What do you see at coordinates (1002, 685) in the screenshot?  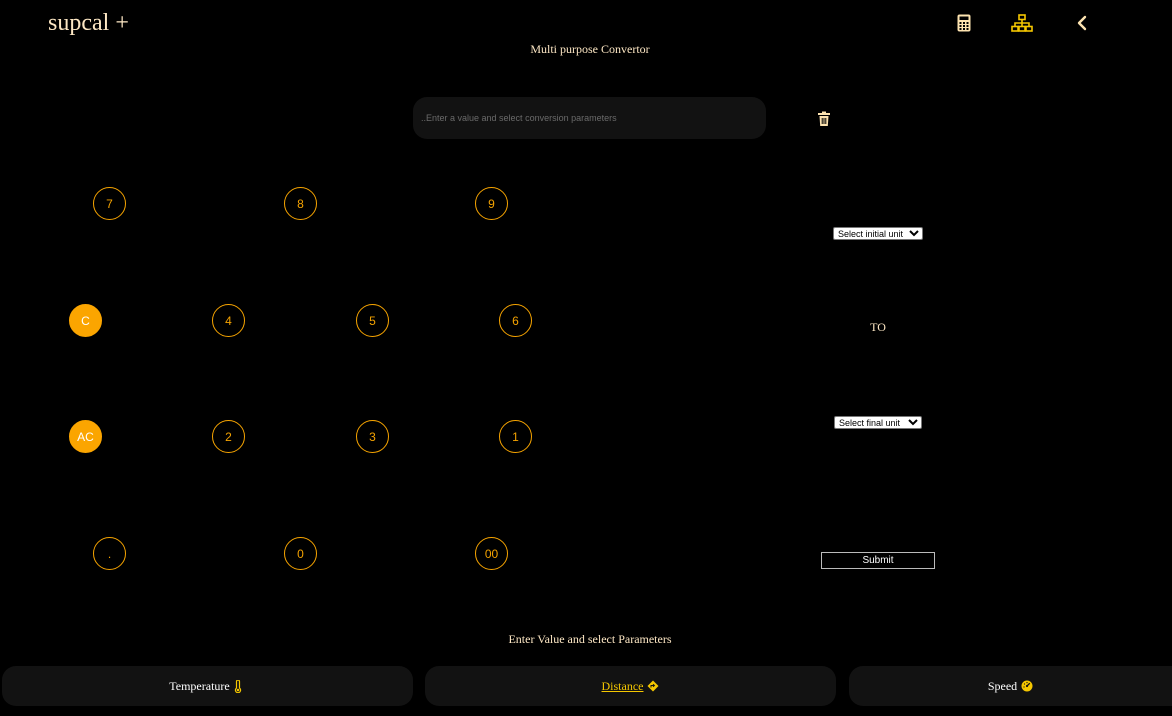 I see `tab-speed-label: Speed` at bounding box center [1002, 685].